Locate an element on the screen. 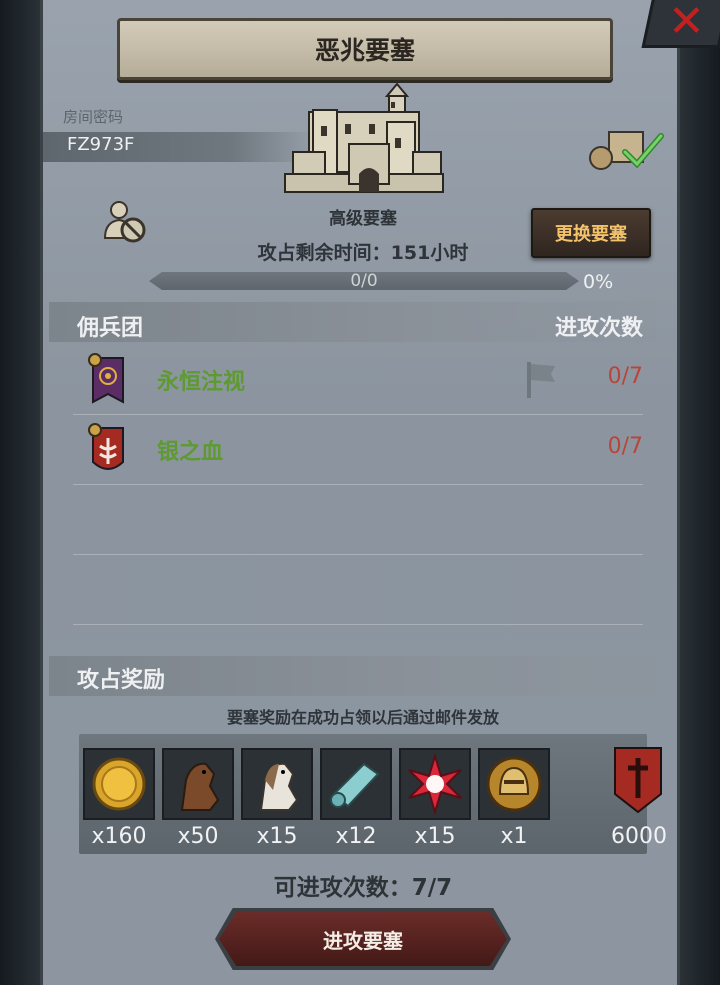  attack-fortress-button: 进攻要塞 is located at coordinates (363, 939).